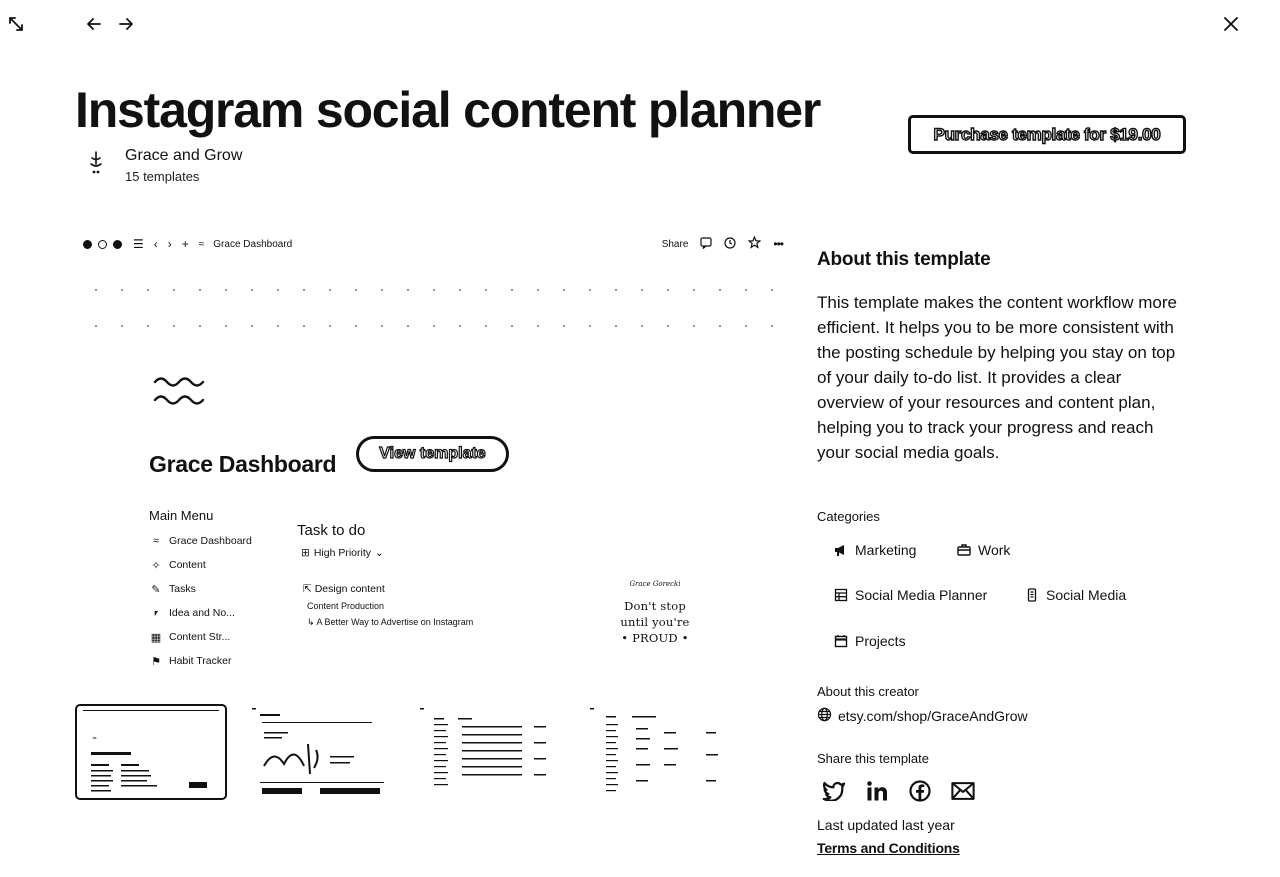  Describe the element at coordinates (933, 716) in the screenshot. I see `creator-website-text: etsy.com/shop/GraceAndGrow` at that location.